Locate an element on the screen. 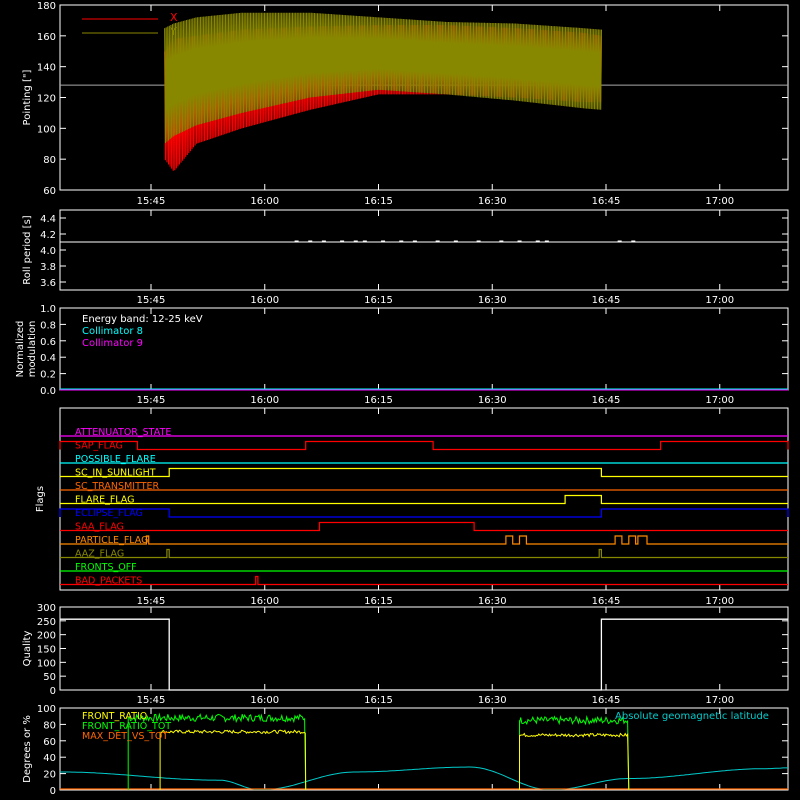 Image resolution: width=800 pixels, height=800 pixels. y-tick-label: 300 is located at coordinates (46, 608).